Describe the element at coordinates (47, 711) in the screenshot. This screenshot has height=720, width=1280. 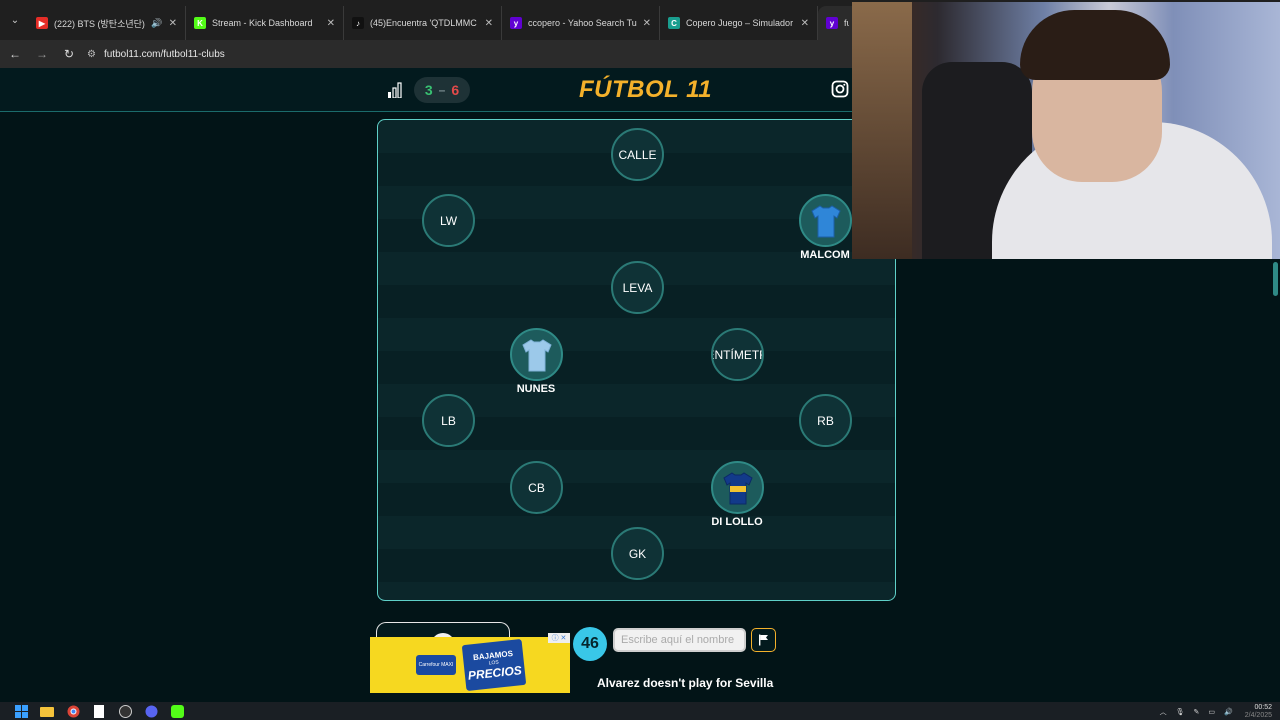
I see `file-explorer-icon` at that location.